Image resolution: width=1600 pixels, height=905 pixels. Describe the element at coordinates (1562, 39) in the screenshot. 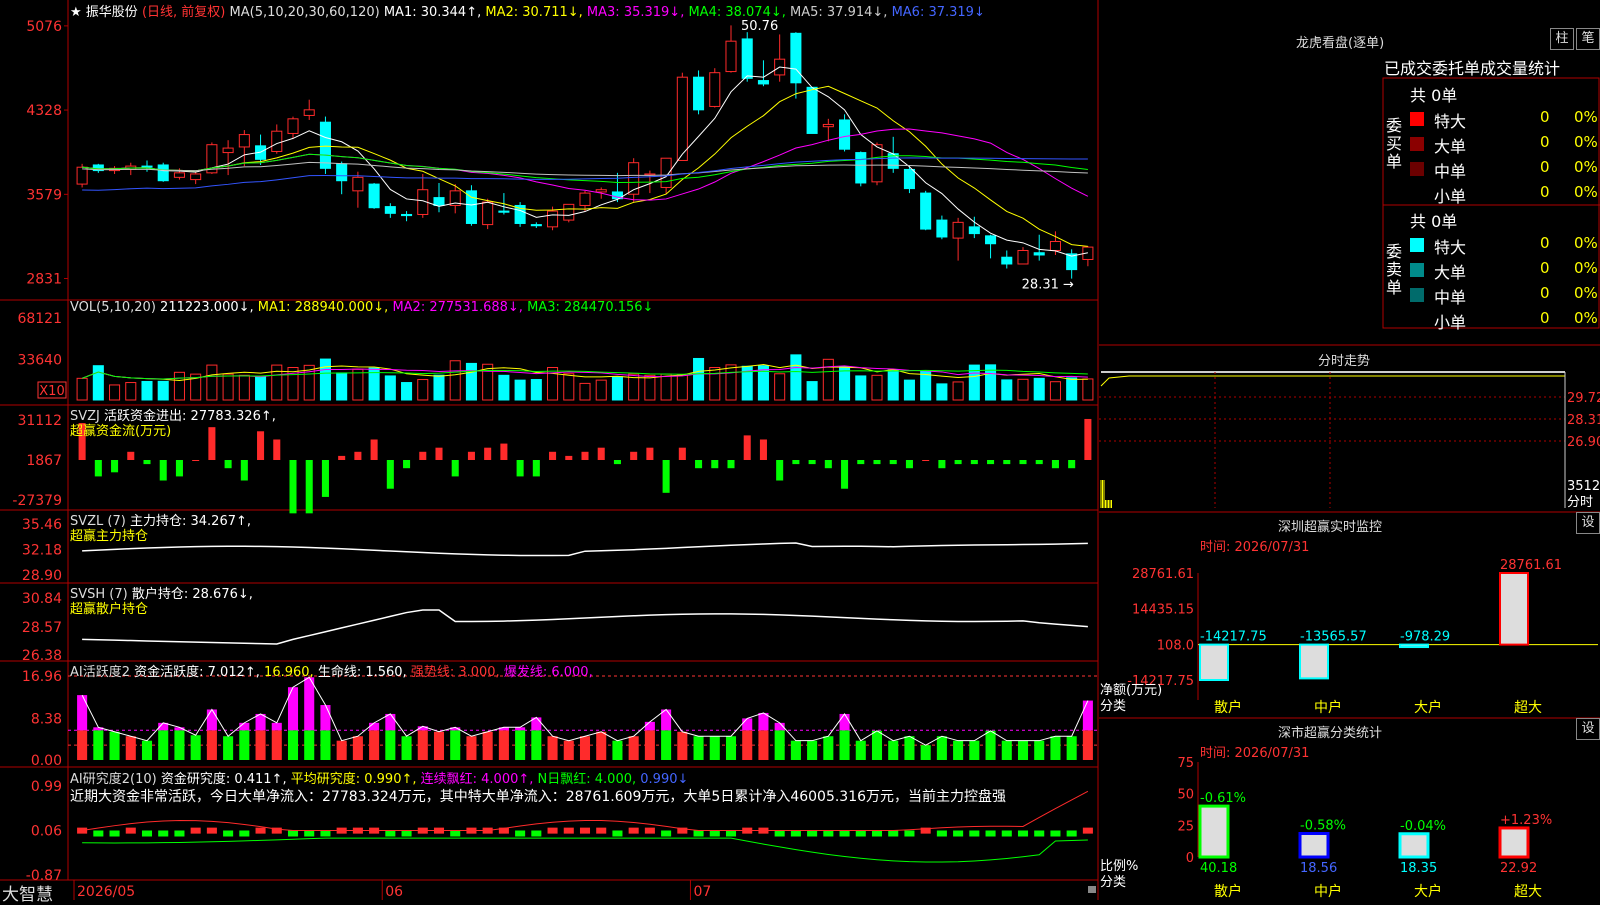

I see `bar-view-button: 柱` at that location.